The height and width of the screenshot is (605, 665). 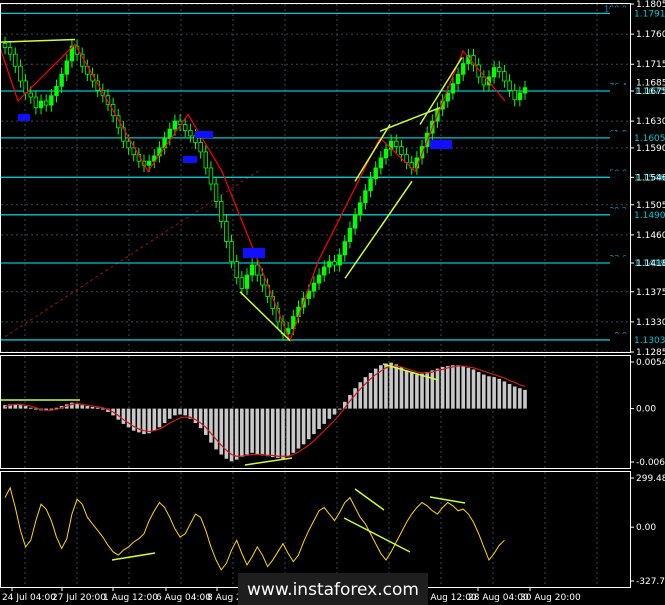 I want to click on time-label: 1 Aug 12:00, so click(x=130, y=598).